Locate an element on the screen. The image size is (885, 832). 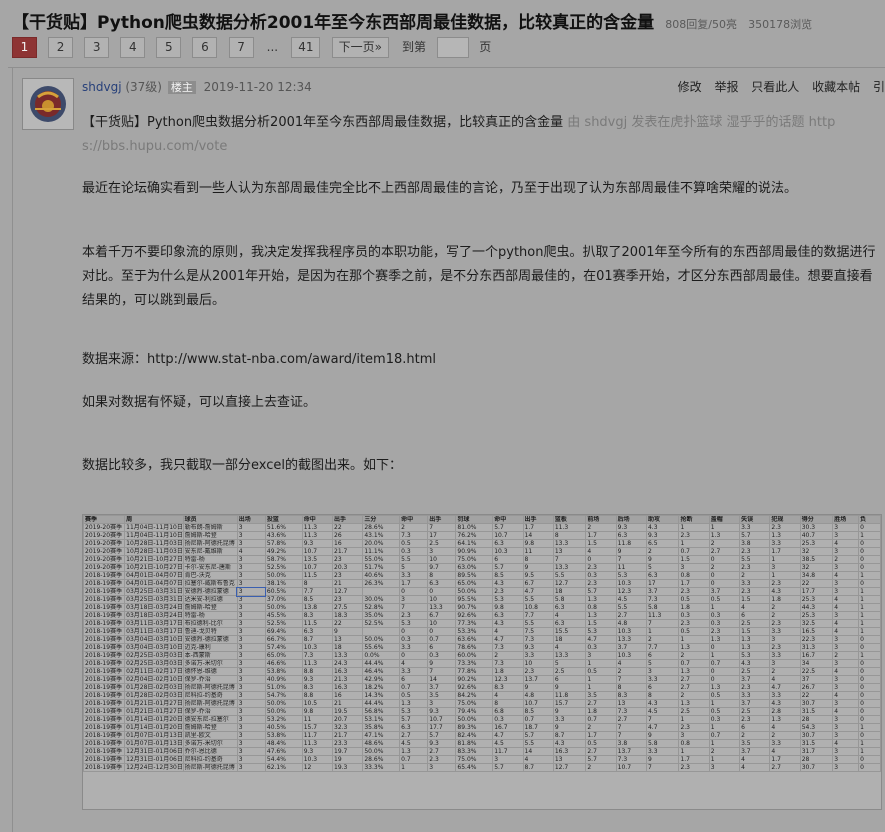
sheet-cell: 16.7 is located at coordinates (508, 727).